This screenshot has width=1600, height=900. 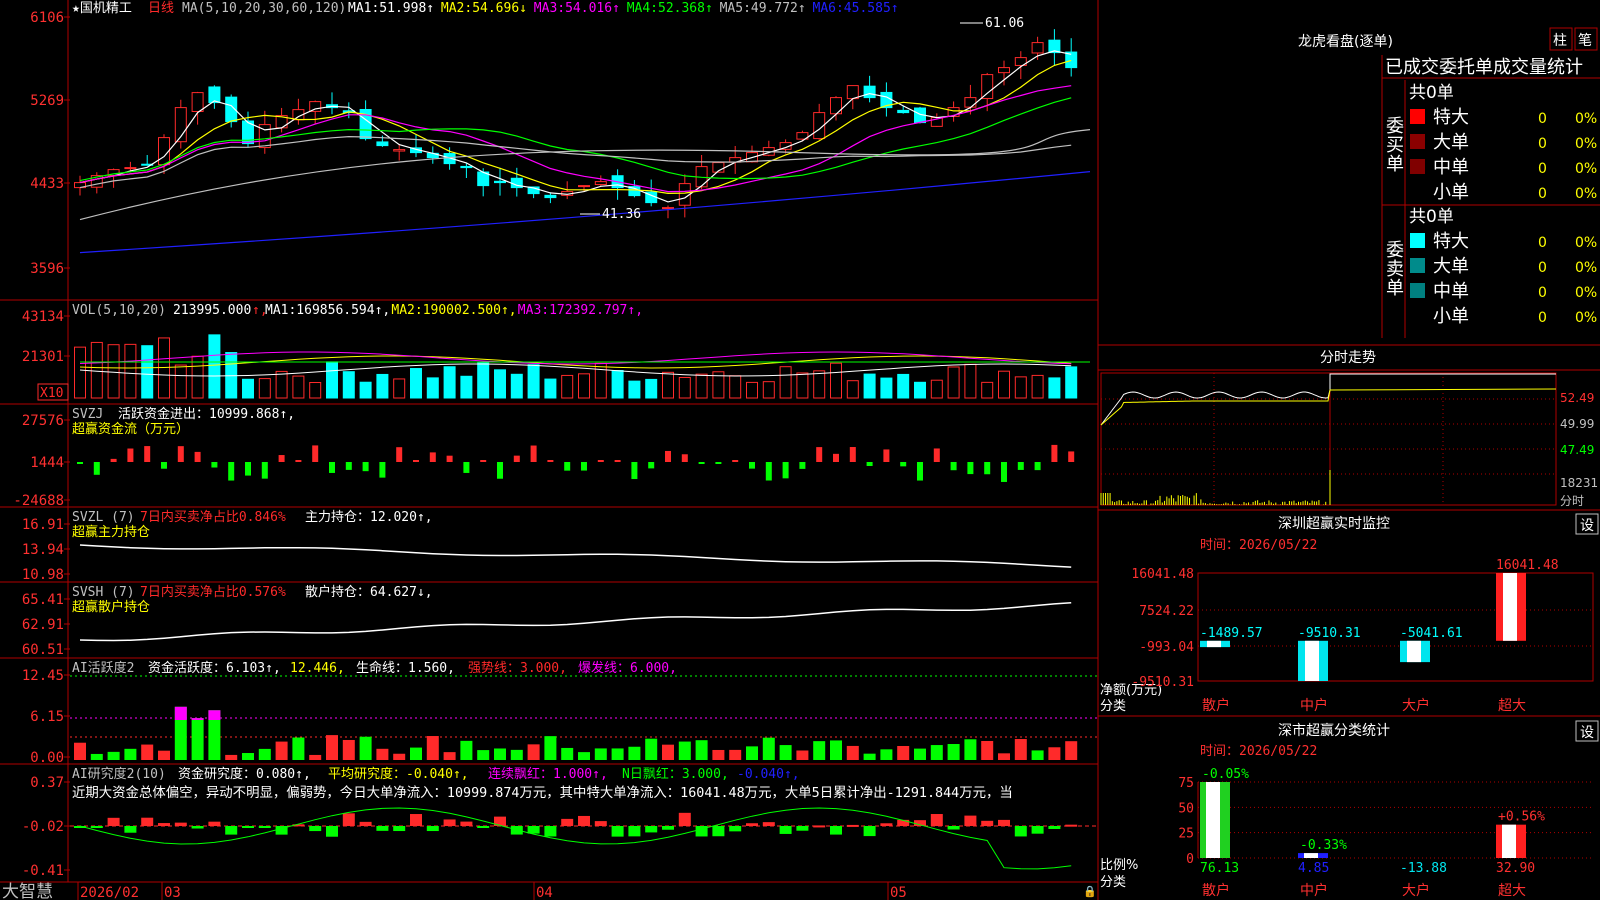 What do you see at coordinates (1090, 891) in the screenshot?
I see `lock-icon: 🔒` at bounding box center [1090, 891].